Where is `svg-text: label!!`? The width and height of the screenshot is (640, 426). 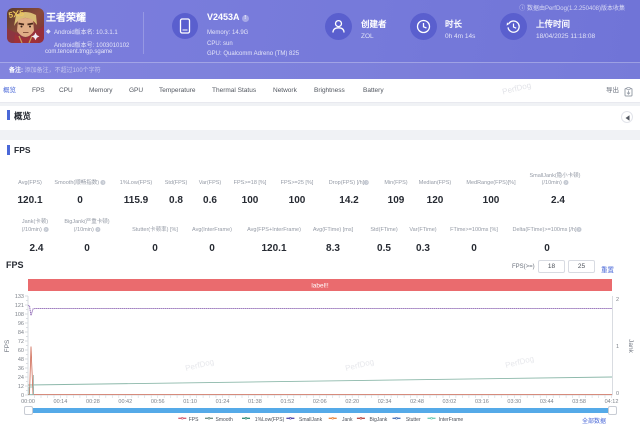 svg-text: label!! is located at coordinates (320, 286).